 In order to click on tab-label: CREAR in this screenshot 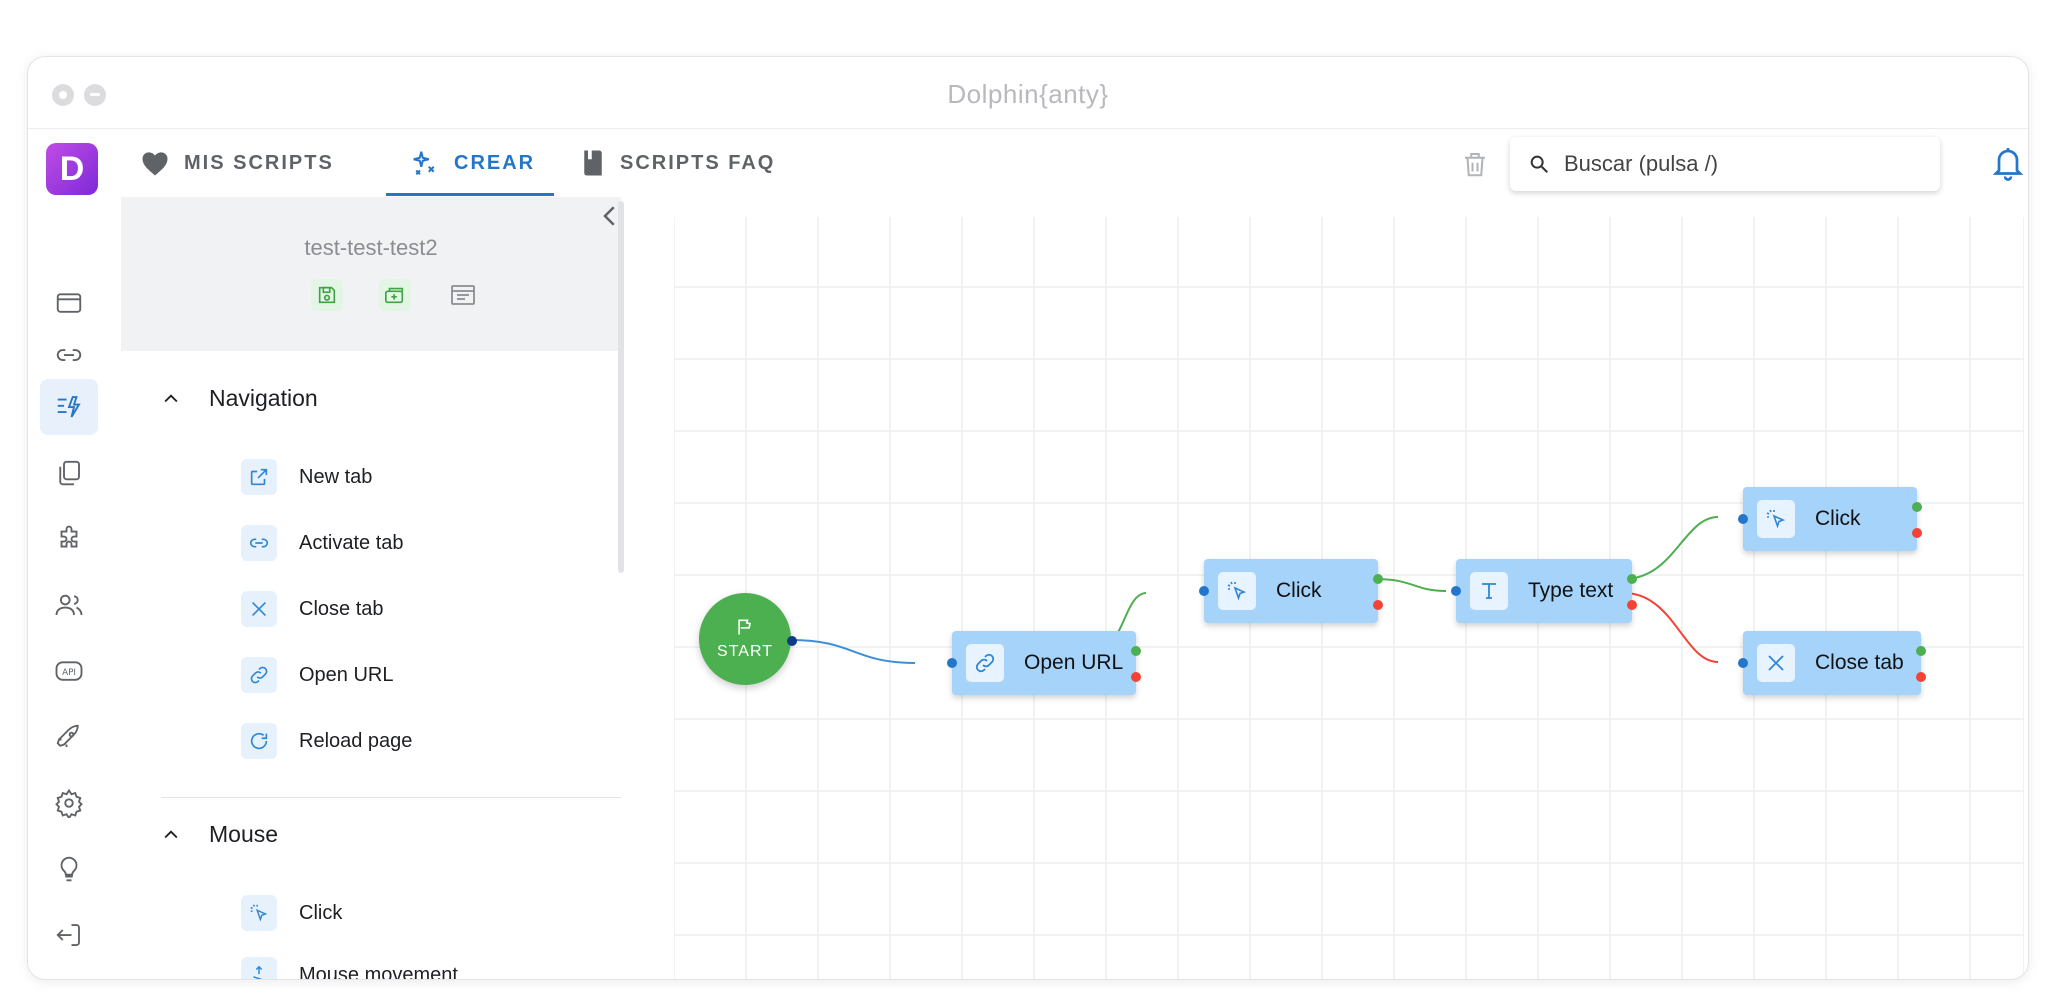, I will do `click(495, 162)`.